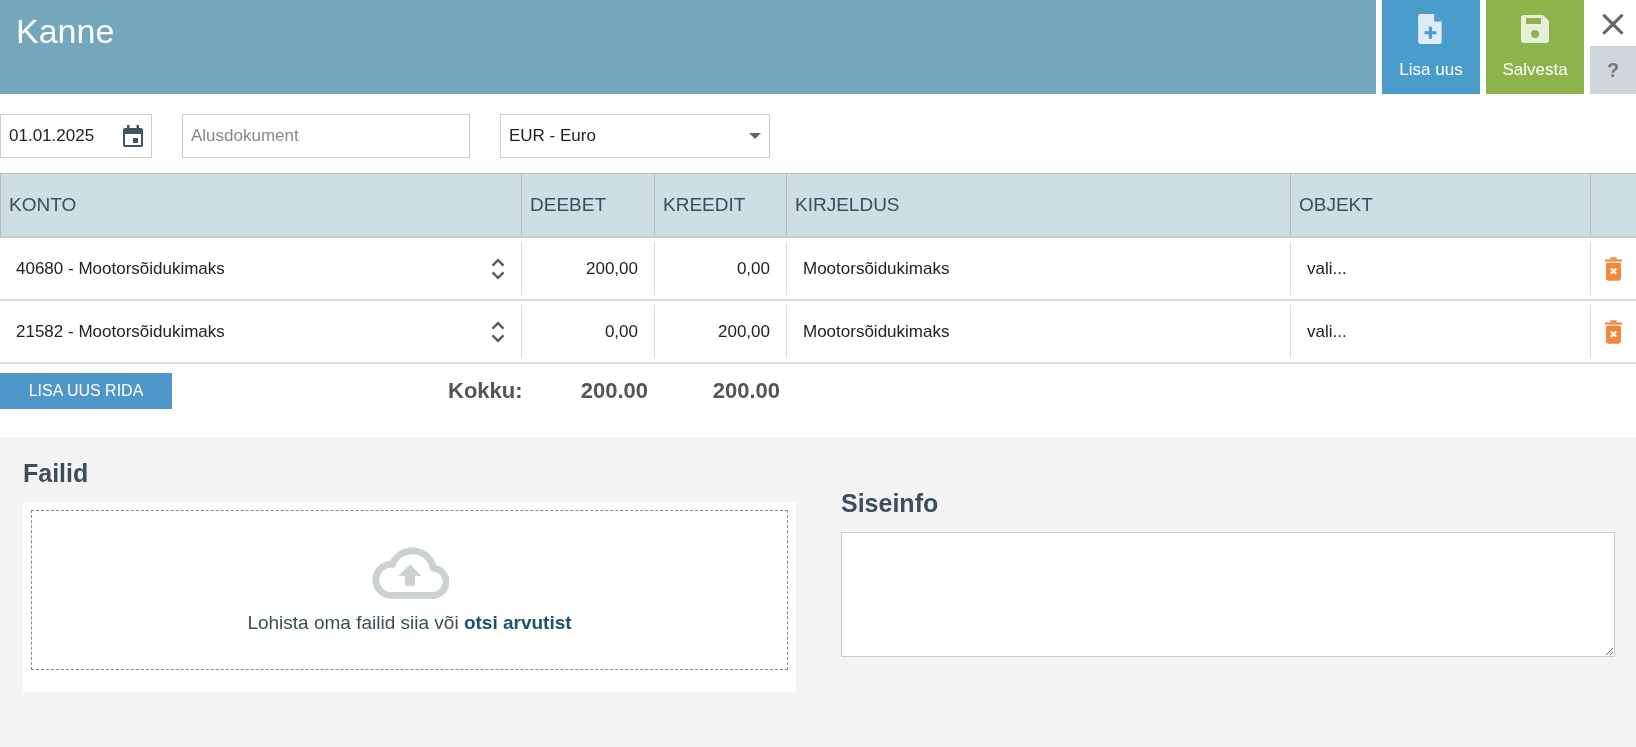 This screenshot has width=1636, height=747. I want to click on calendar-icon, so click(133, 136).